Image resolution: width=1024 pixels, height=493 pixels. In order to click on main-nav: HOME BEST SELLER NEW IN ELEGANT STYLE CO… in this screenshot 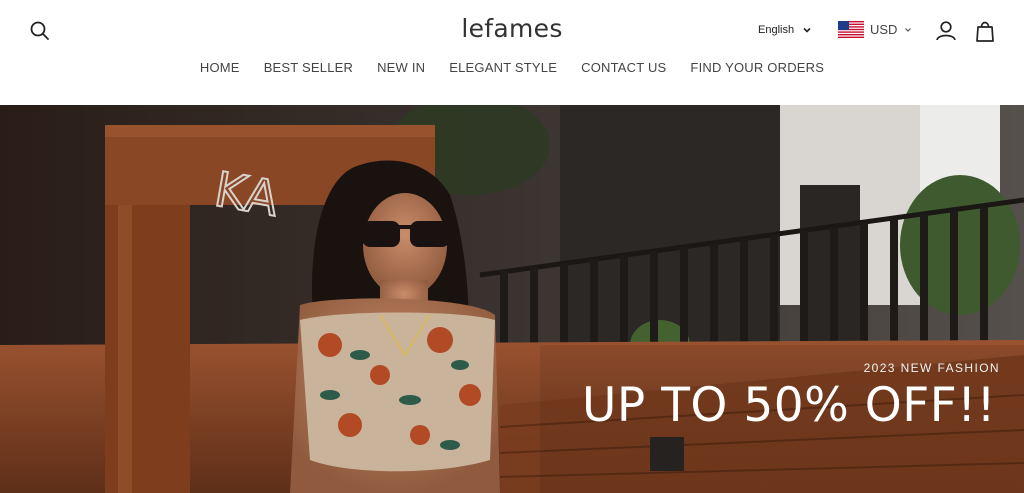, I will do `click(512, 67)`.